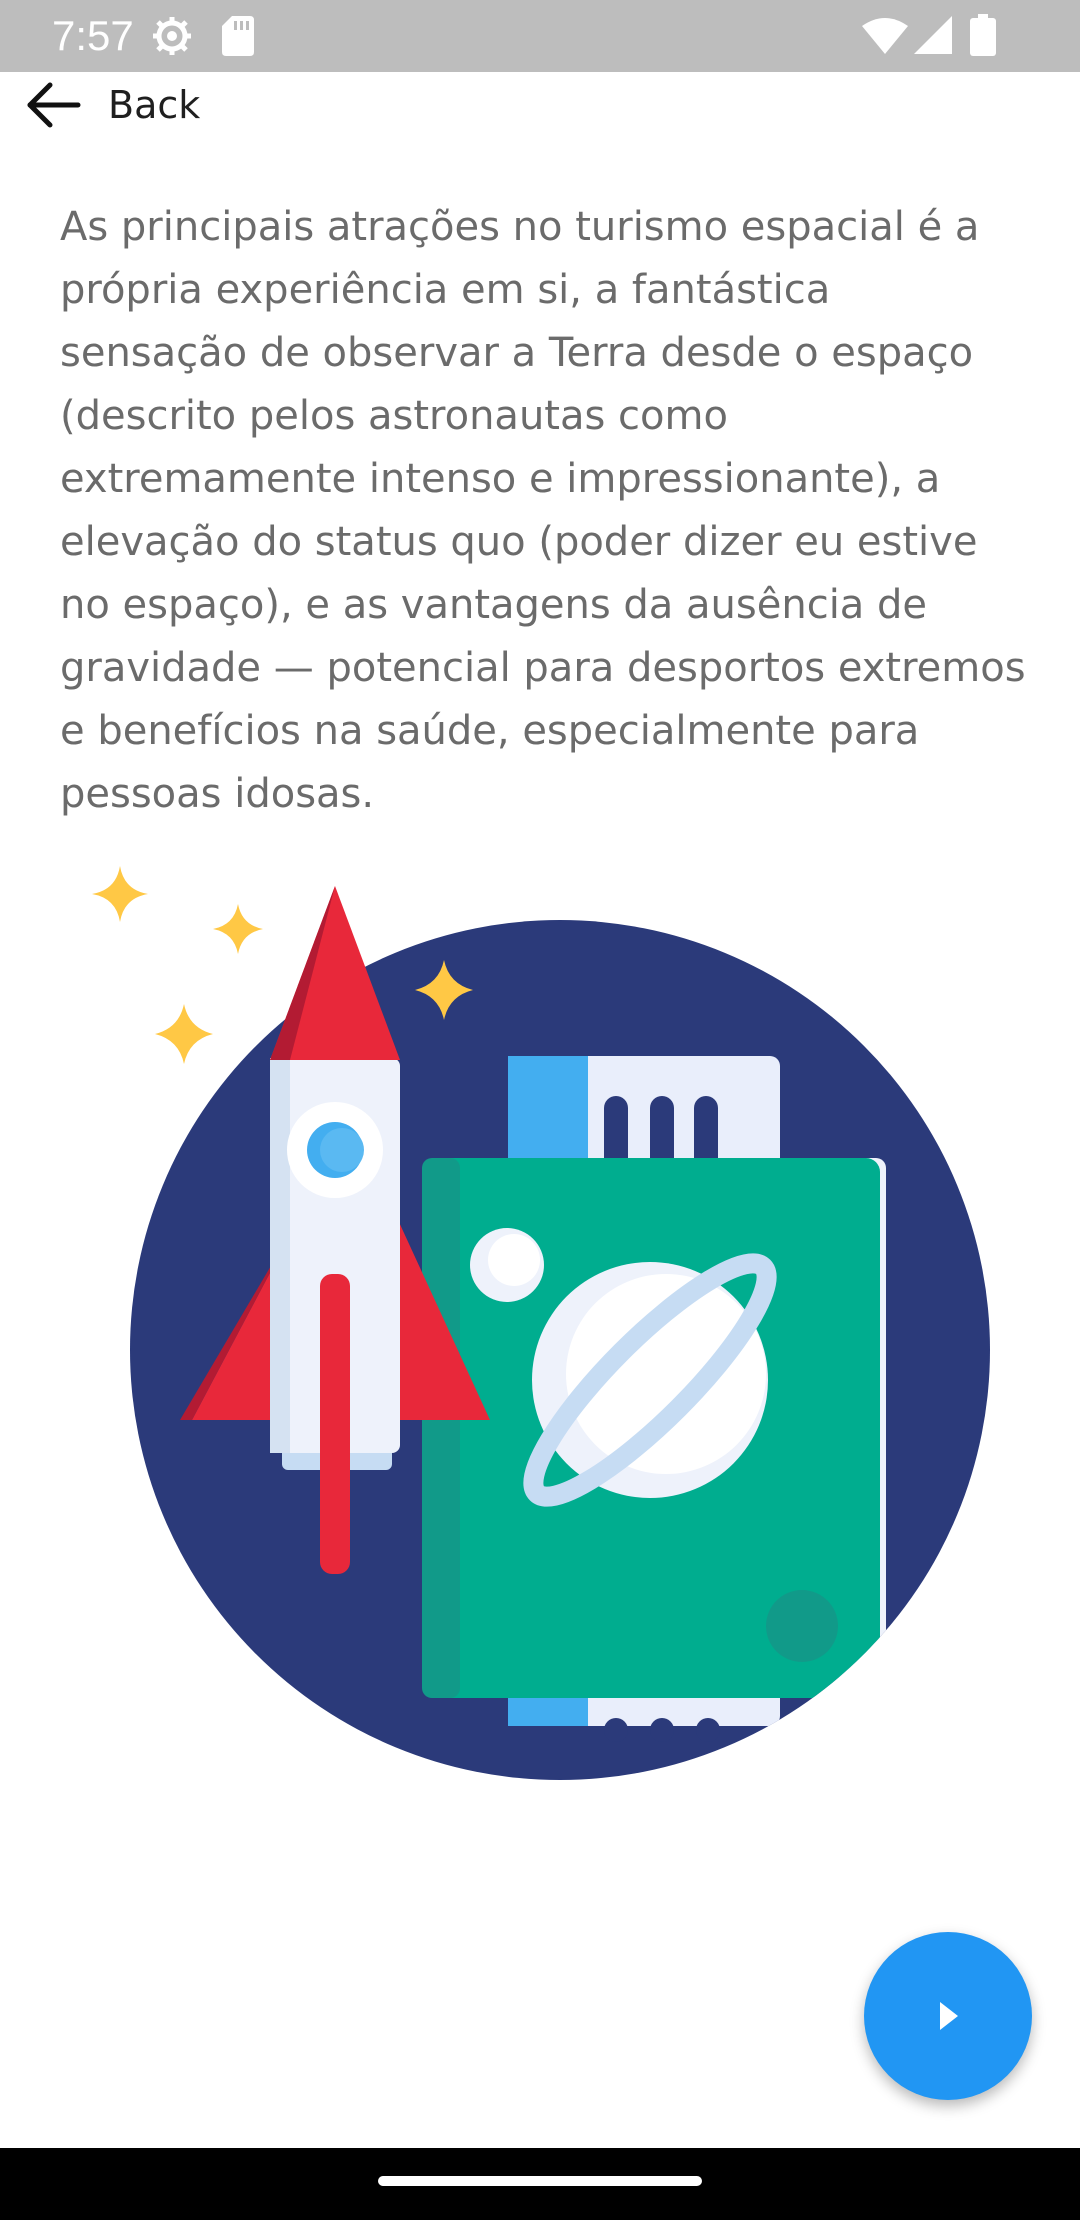  I want to click on status-time: 7:57, so click(93, 35).